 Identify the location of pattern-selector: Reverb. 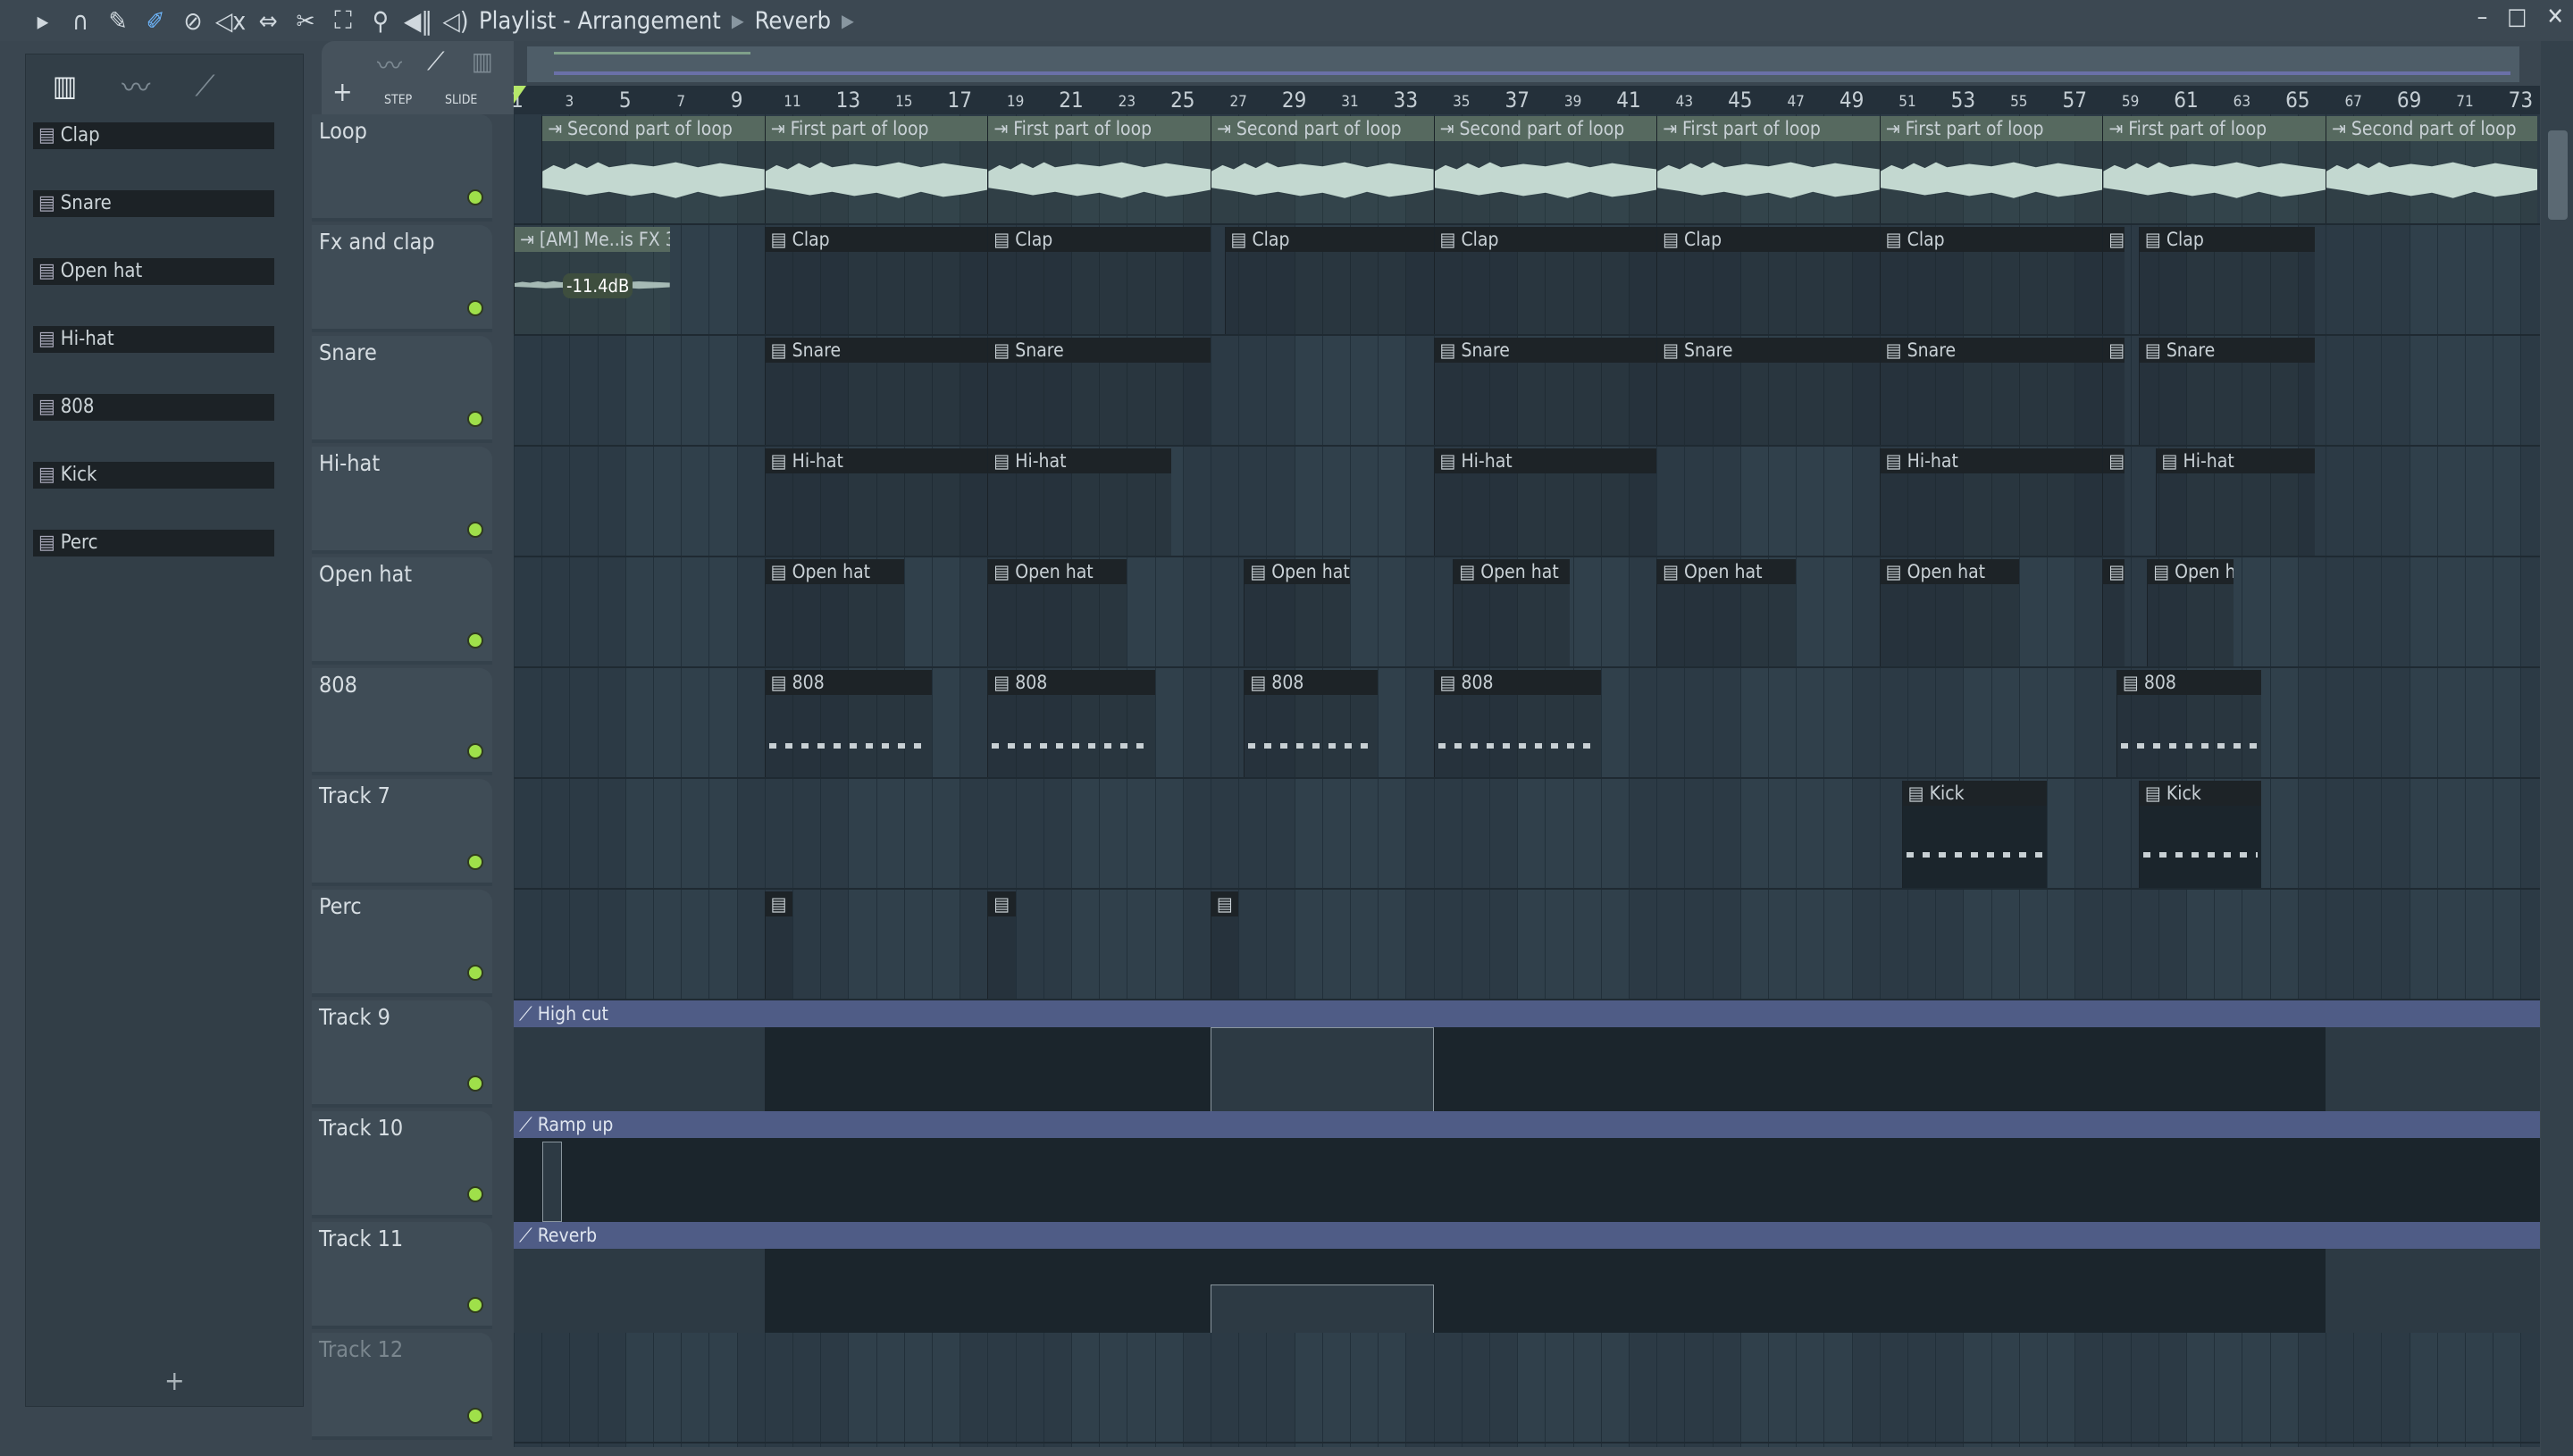
(793, 21).